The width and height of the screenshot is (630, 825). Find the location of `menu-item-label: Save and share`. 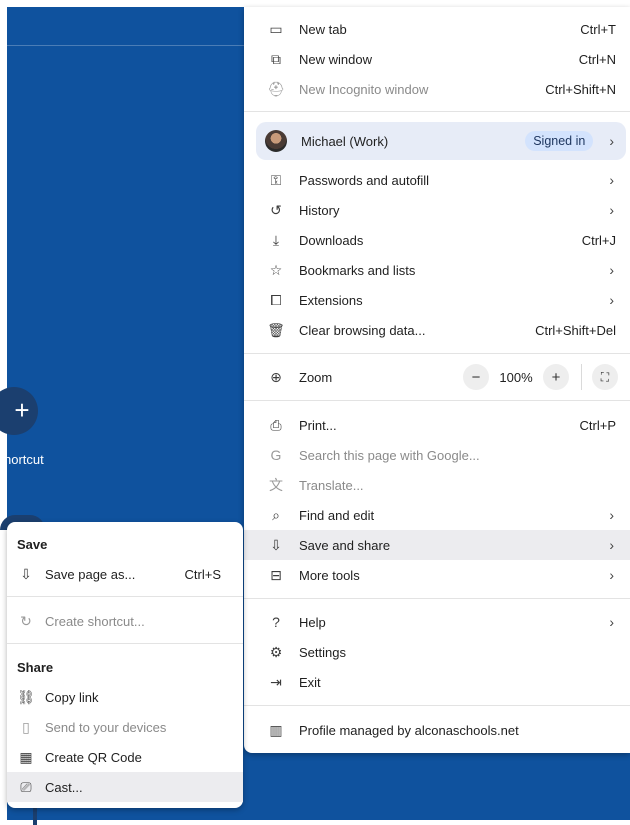

menu-item-label: Save and share is located at coordinates (345, 545).